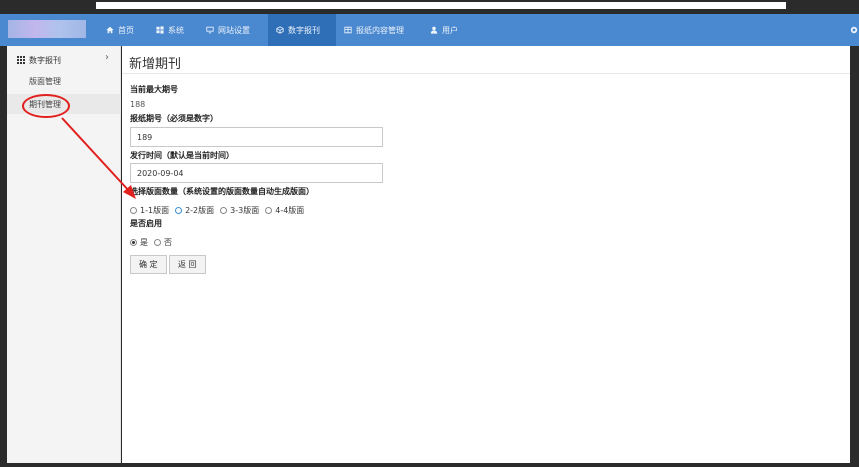 The image size is (859, 467). I want to click on pages-option-label: 2-2版面, so click(200, 210).